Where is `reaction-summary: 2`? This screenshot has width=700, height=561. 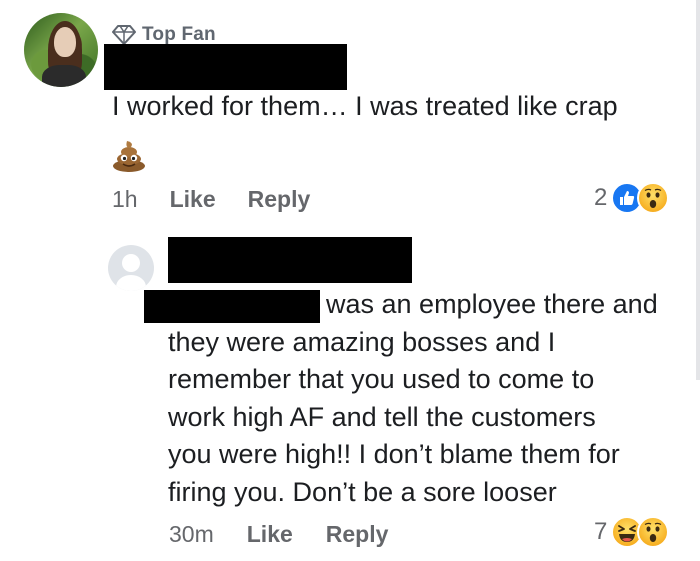
reaction-summary: 2 is located at coordinates (632, 198).